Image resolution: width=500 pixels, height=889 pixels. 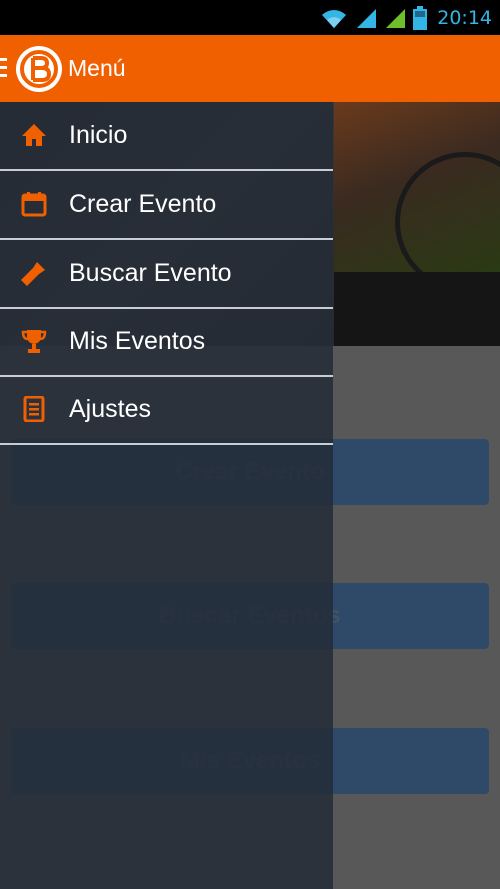 What do you see at coordinates (137, 341) in the screenshot?
I see `drawer-item-label: Mis Eventos` at bounding box center [137, 341].